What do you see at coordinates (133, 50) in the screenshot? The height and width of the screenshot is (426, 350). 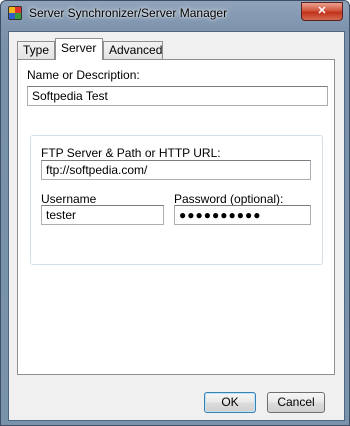 I see `tab-advanced: Advanced` at bounding box center [133, 50].